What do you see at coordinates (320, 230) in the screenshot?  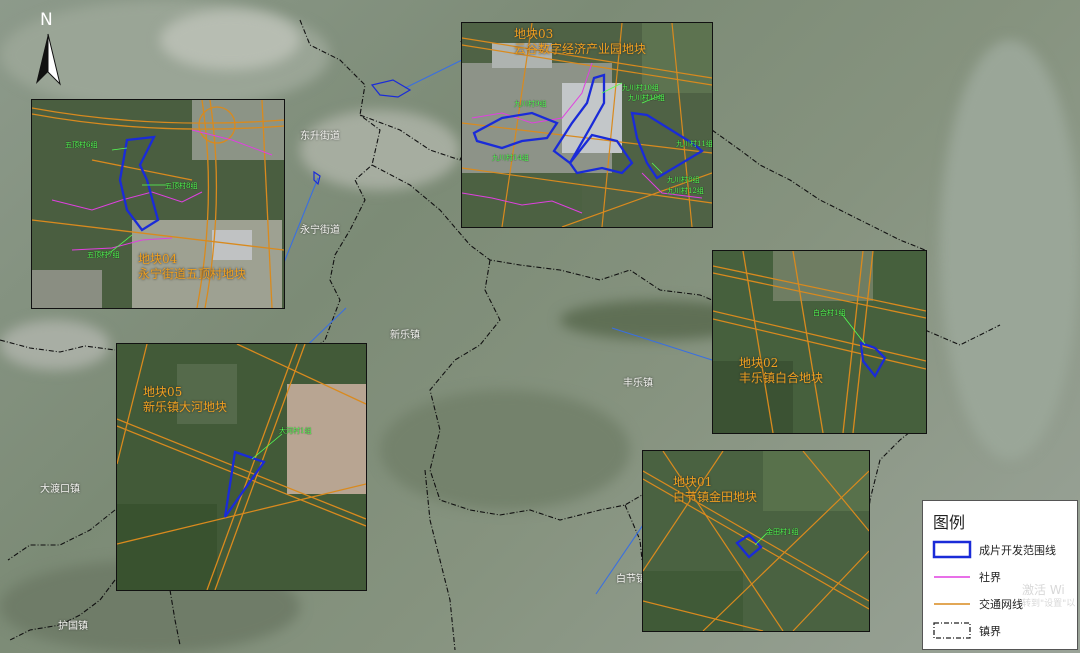 I see `place-label-yongning: 永宁街道` at bounding box center [320, 230].